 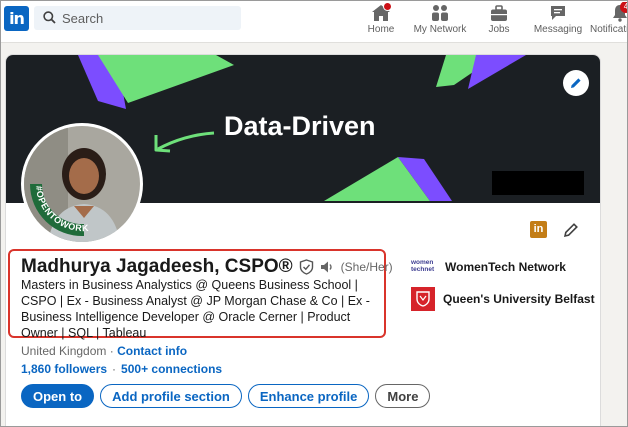 I want to click on org-name: Queen's University Belfast, so click(x=519, y=299).